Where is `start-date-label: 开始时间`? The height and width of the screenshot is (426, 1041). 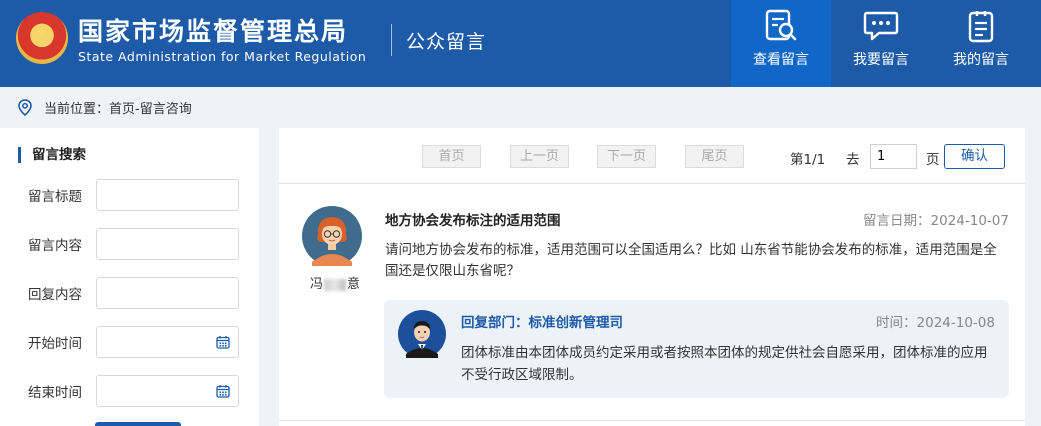 start-date-label: 开始时间 is located at coordinates (55, 344).